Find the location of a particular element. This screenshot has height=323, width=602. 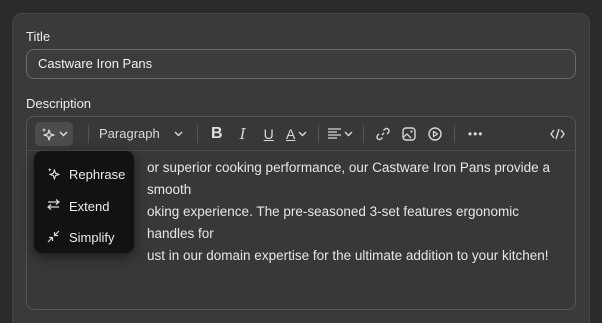

more-options-button: ••• is located at coordinates (476, 134).